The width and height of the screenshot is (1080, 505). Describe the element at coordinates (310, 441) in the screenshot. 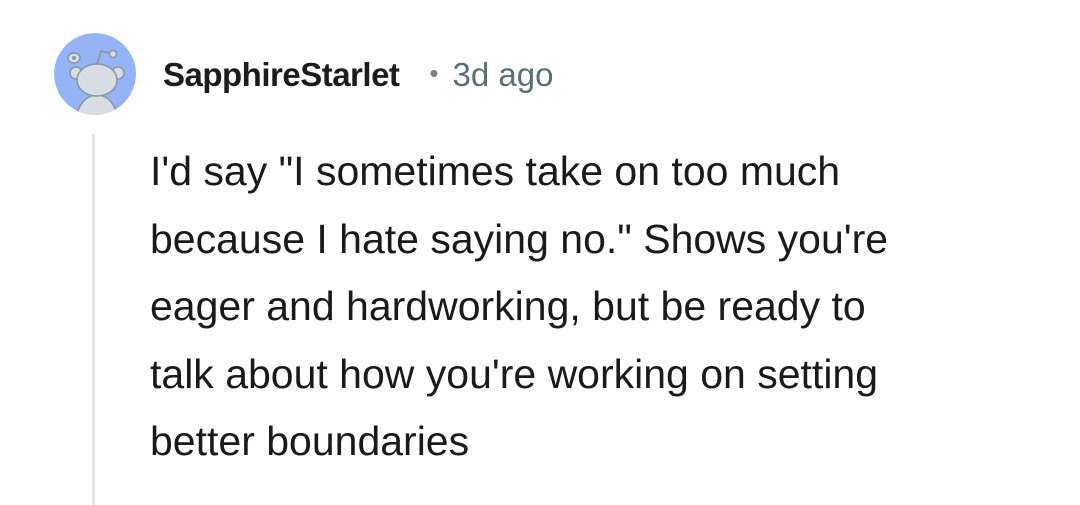

I see `comment-body-line: better boundaries` at that location.